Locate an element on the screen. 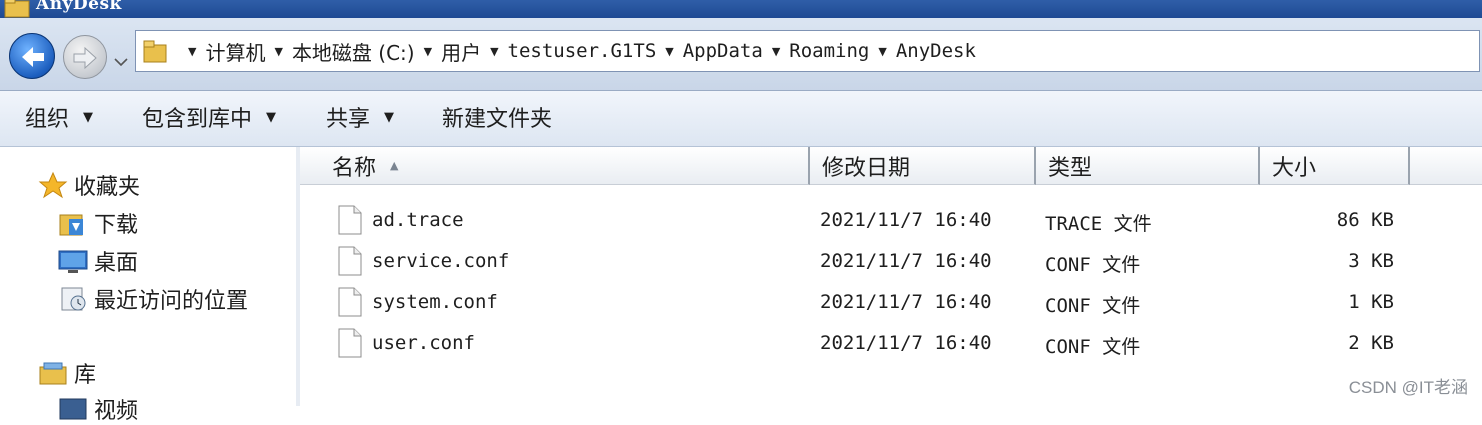 This screenshot has height=425, width=1482. sort-ascending-icon: ▲ is located at coordinates (394, 165).